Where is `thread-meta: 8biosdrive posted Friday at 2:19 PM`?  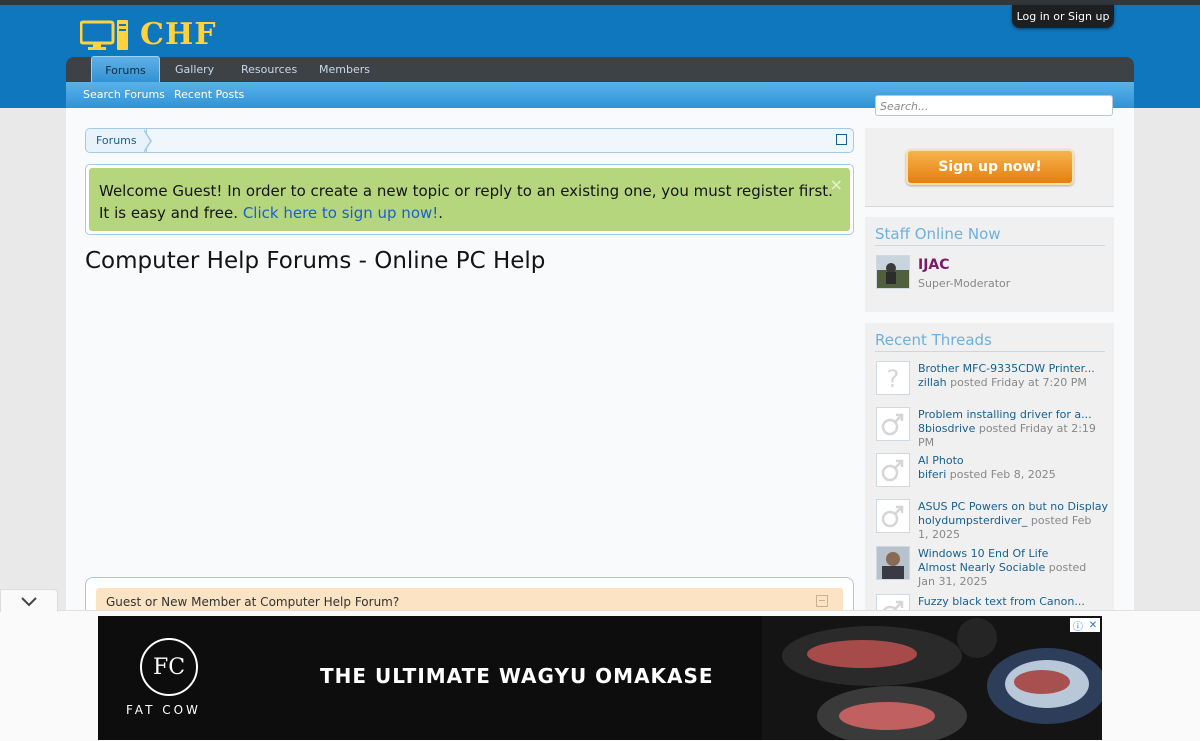 thread-meta: 8biosdrive posted Friday at 2:19 PM is located at coordinates (1010, 436).